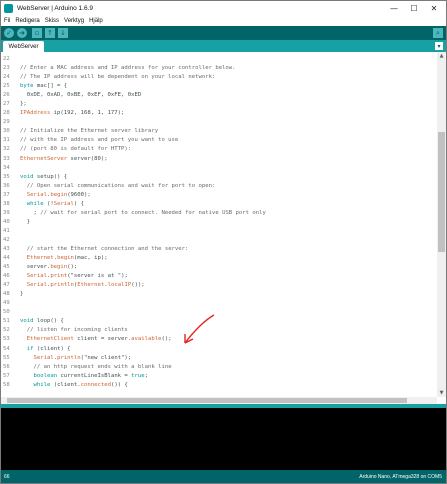 The width and height of the screenshot is (447, 484). What do you see at coordinates (49, 267) in the screenshot?
I see `code-text: server.begin();` at bounding box center [49, 267].